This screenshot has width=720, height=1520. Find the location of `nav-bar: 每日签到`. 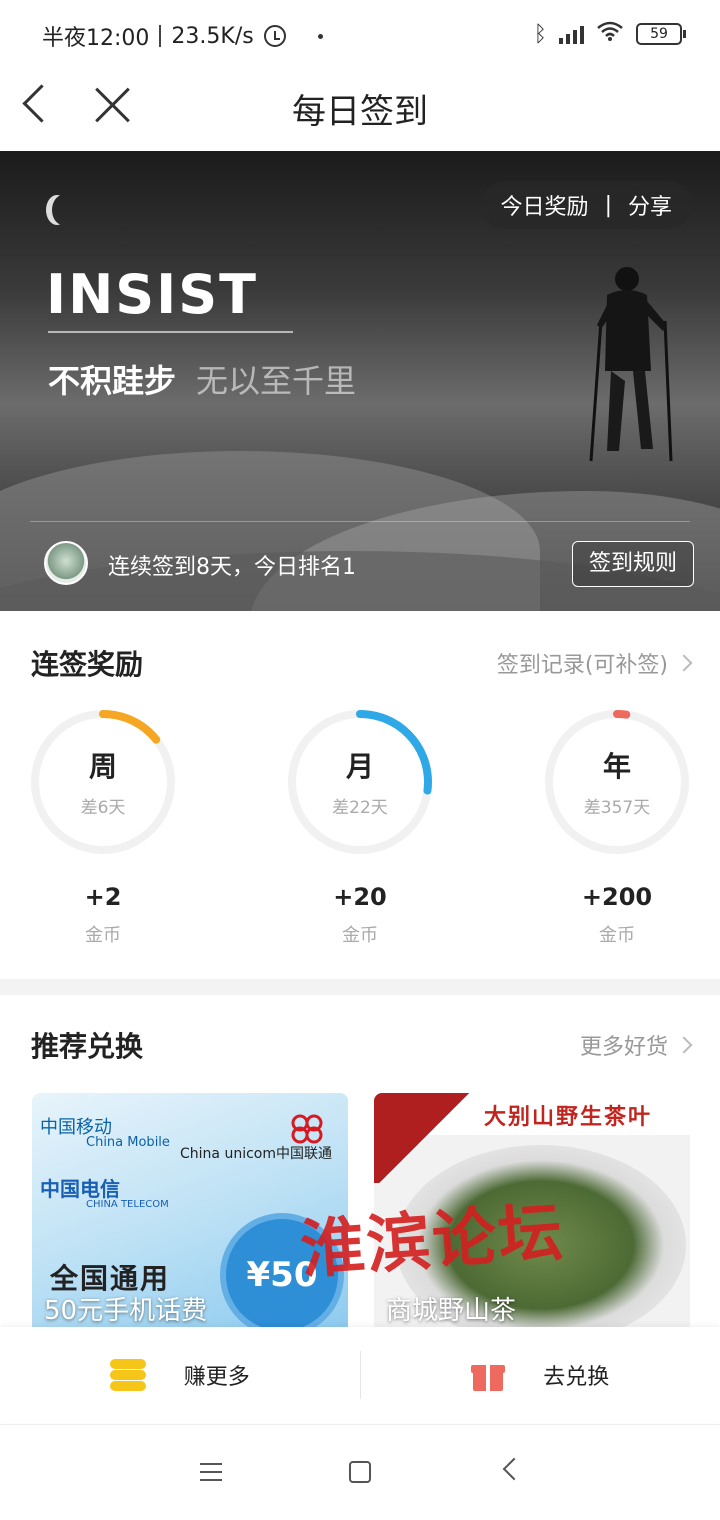

nav-bar: 每日签到 is located at coordinates (360, 110).